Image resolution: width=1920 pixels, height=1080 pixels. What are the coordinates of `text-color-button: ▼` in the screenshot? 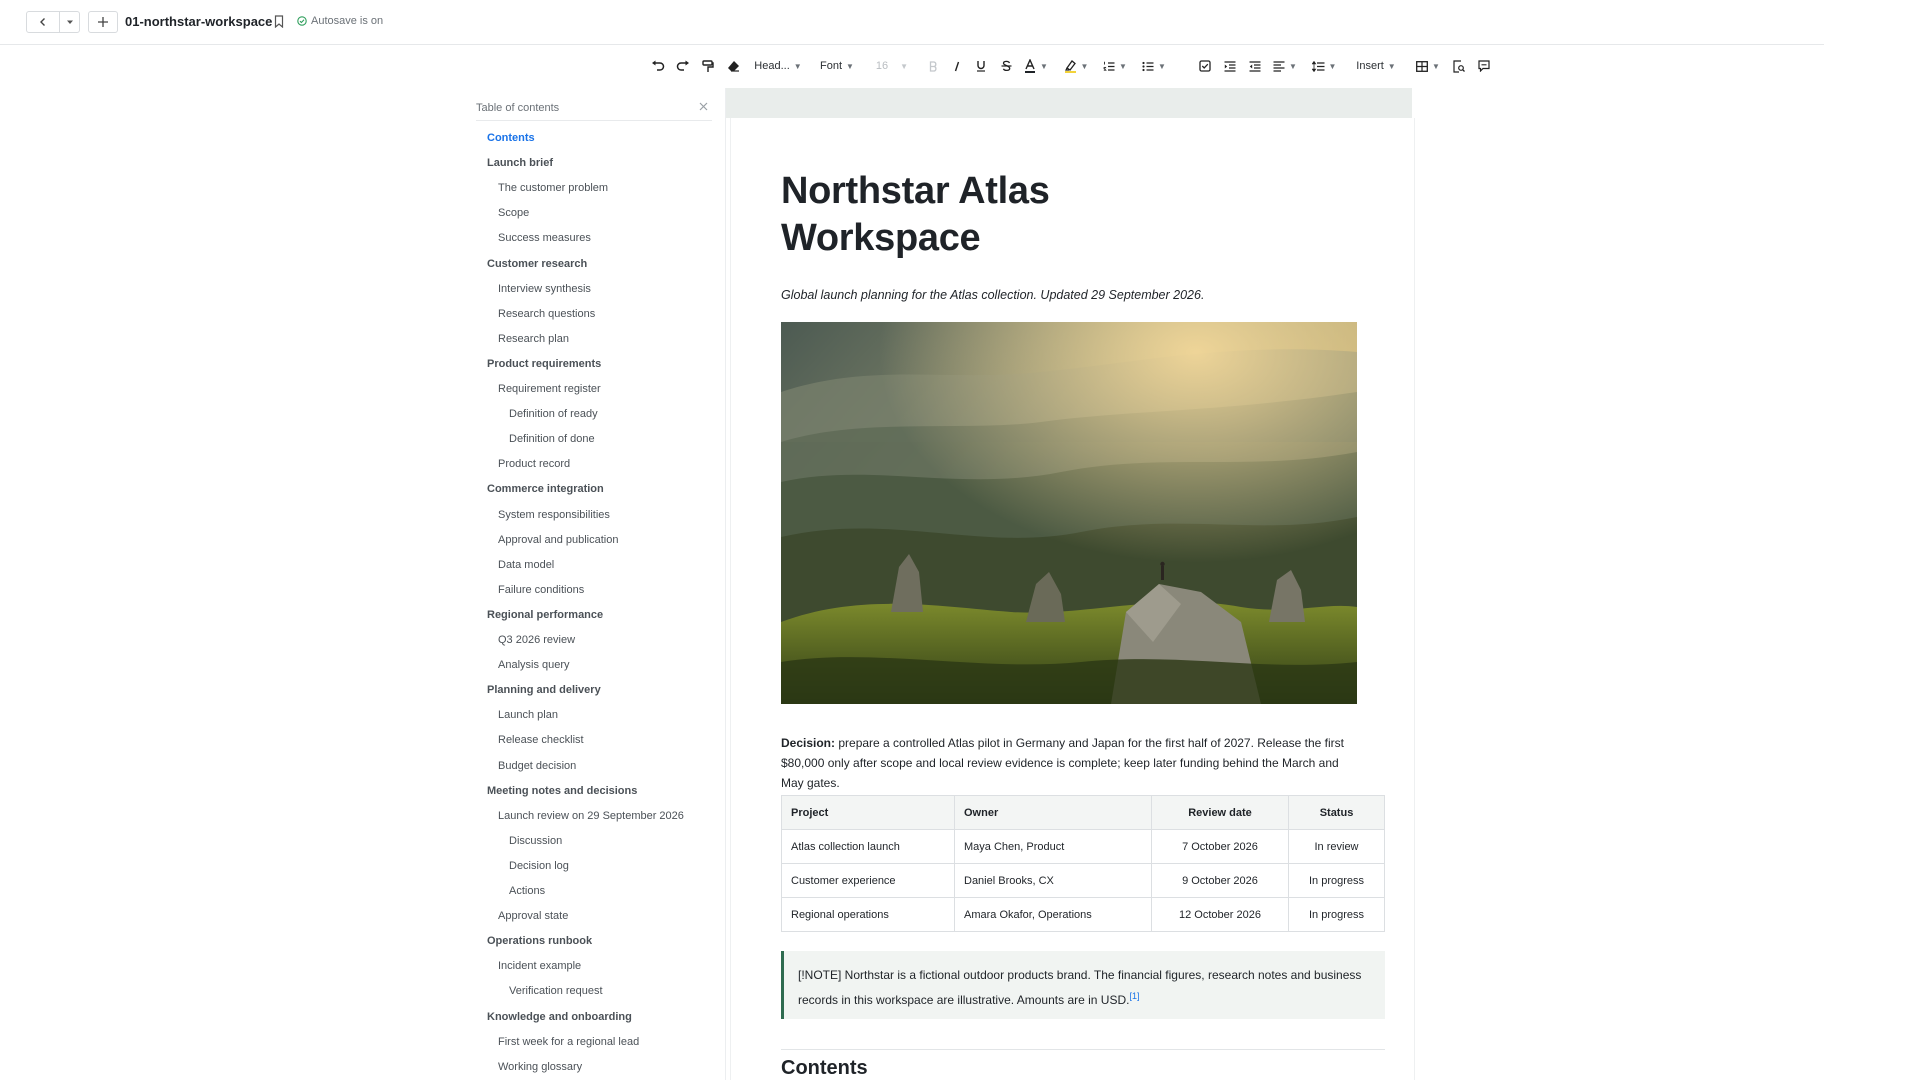 It's located at (1036, 66).